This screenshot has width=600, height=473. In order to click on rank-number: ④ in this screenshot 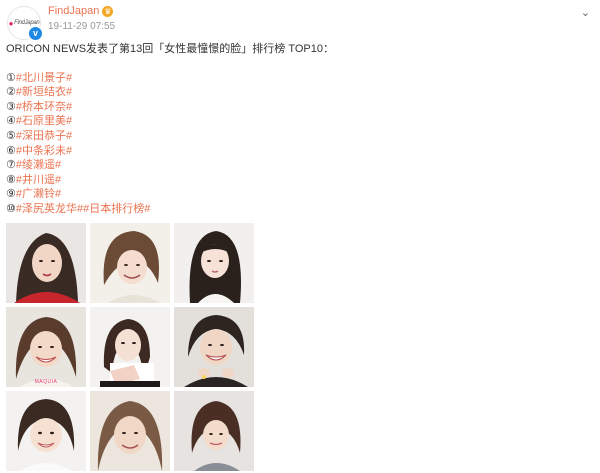, I will do `click(11, 121)`.